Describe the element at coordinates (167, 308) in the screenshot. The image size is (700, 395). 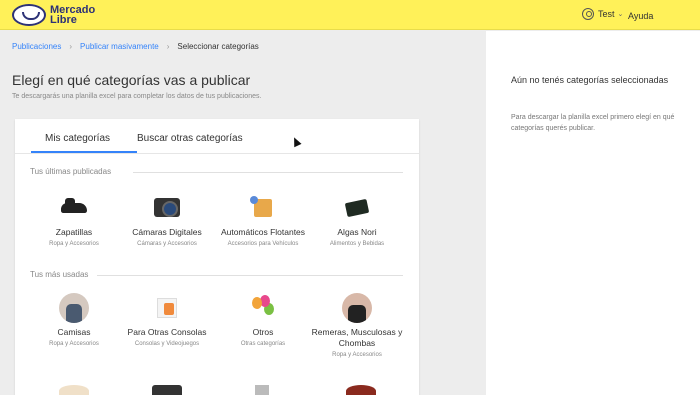
I see `console-icon` at that location.